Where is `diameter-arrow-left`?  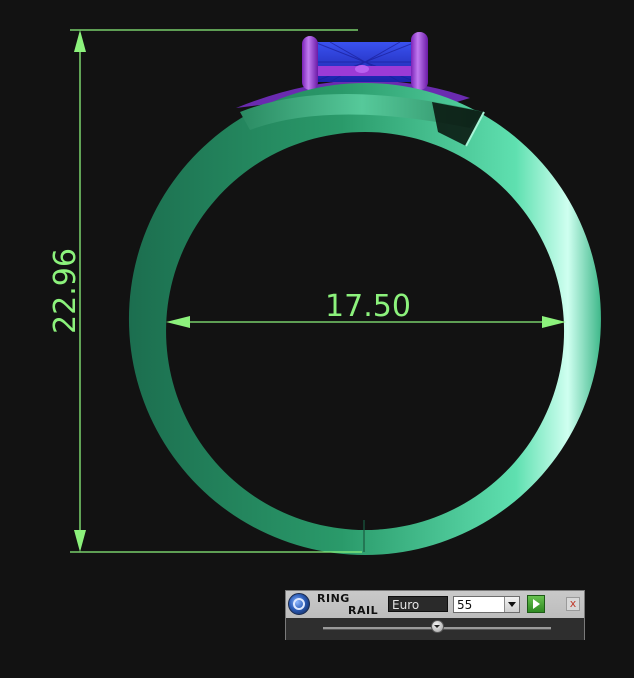
diameter-arrow-left is located at coordinates (178, 322).